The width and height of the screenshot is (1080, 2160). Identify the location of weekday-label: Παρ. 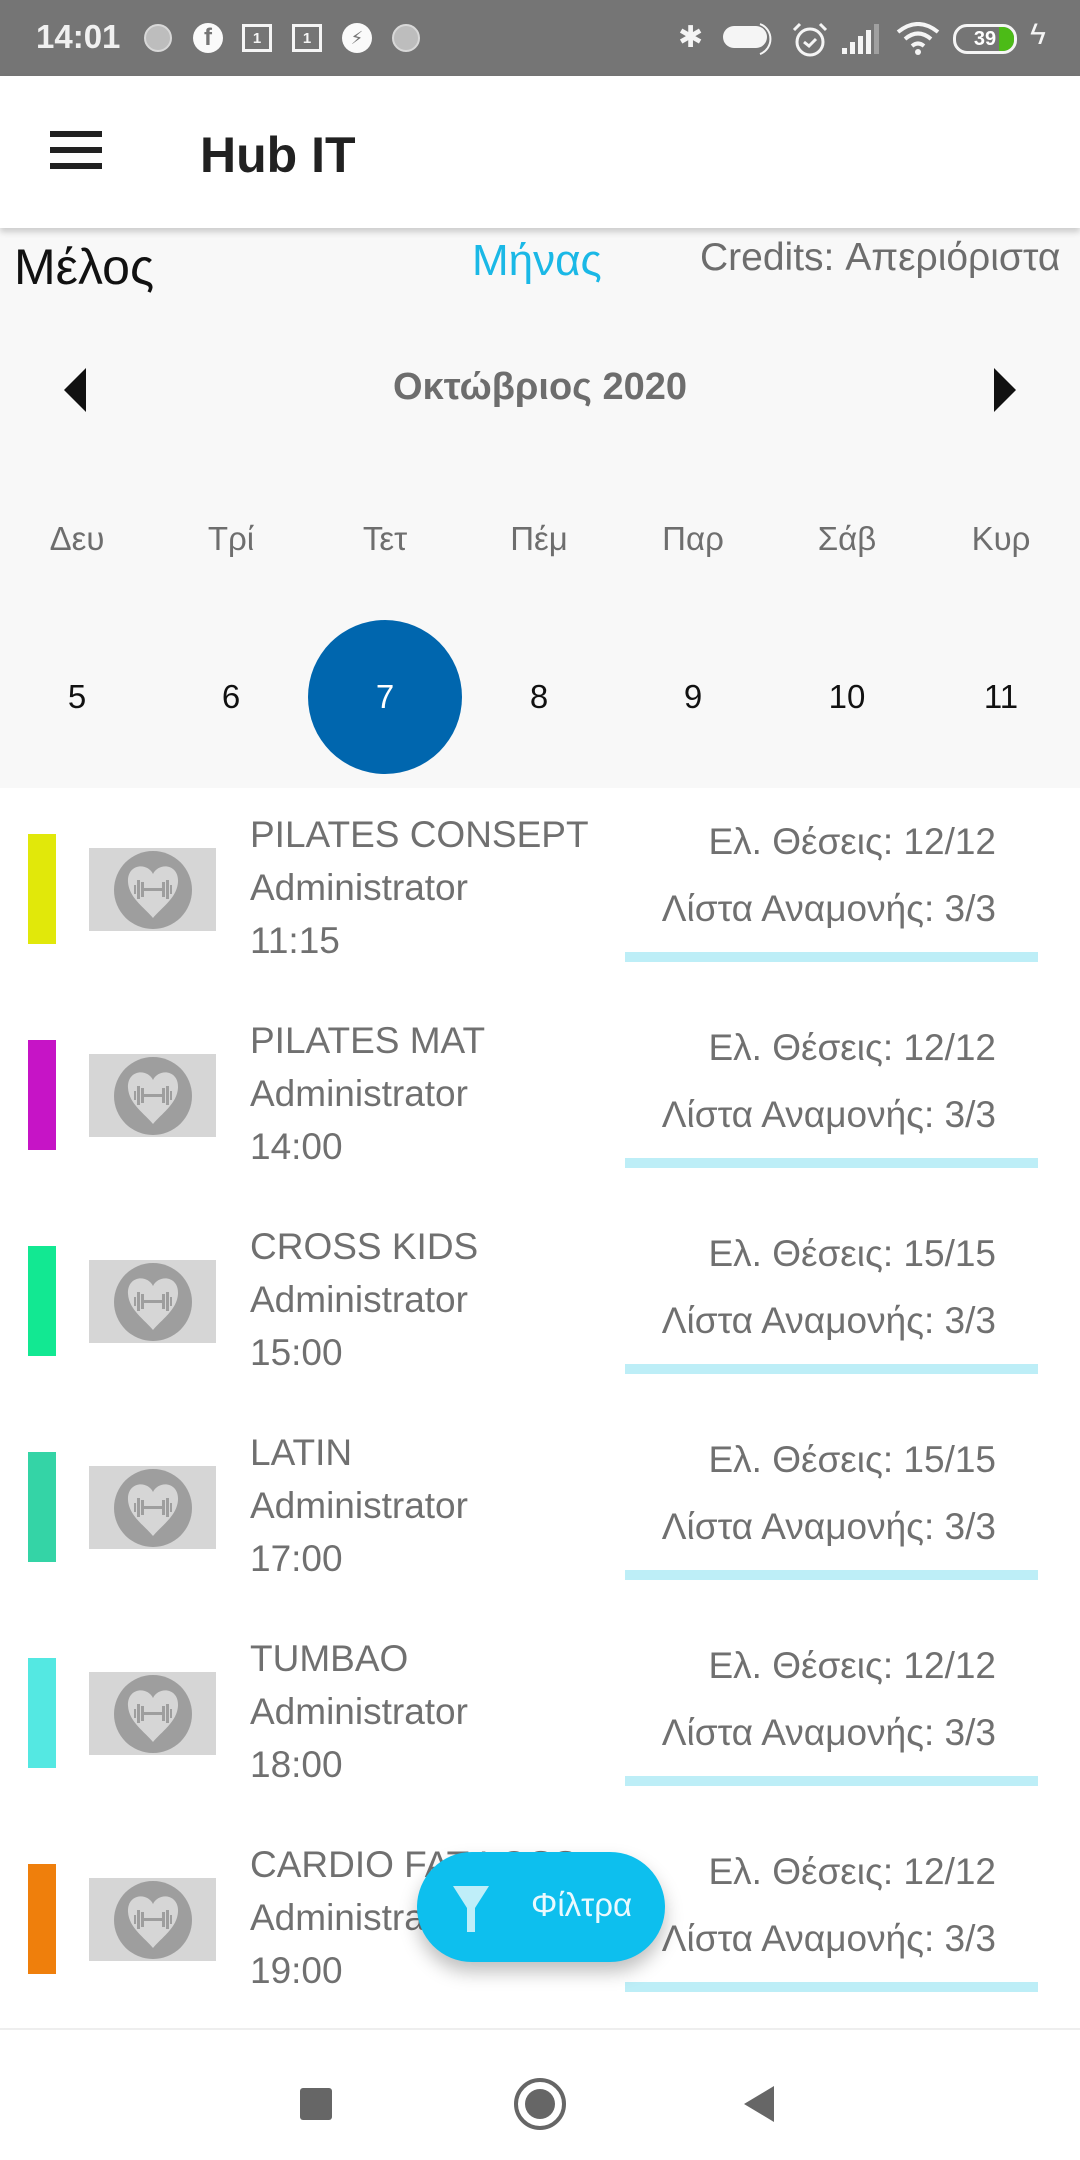
(693, 538).